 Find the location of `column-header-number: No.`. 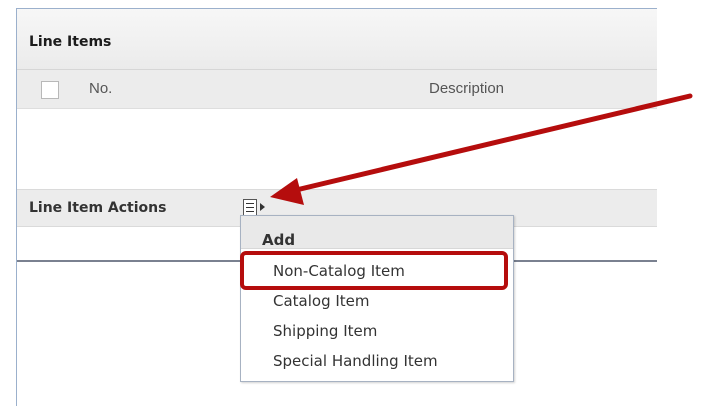

column-header-number: No. is located at coordinates (100, 88).